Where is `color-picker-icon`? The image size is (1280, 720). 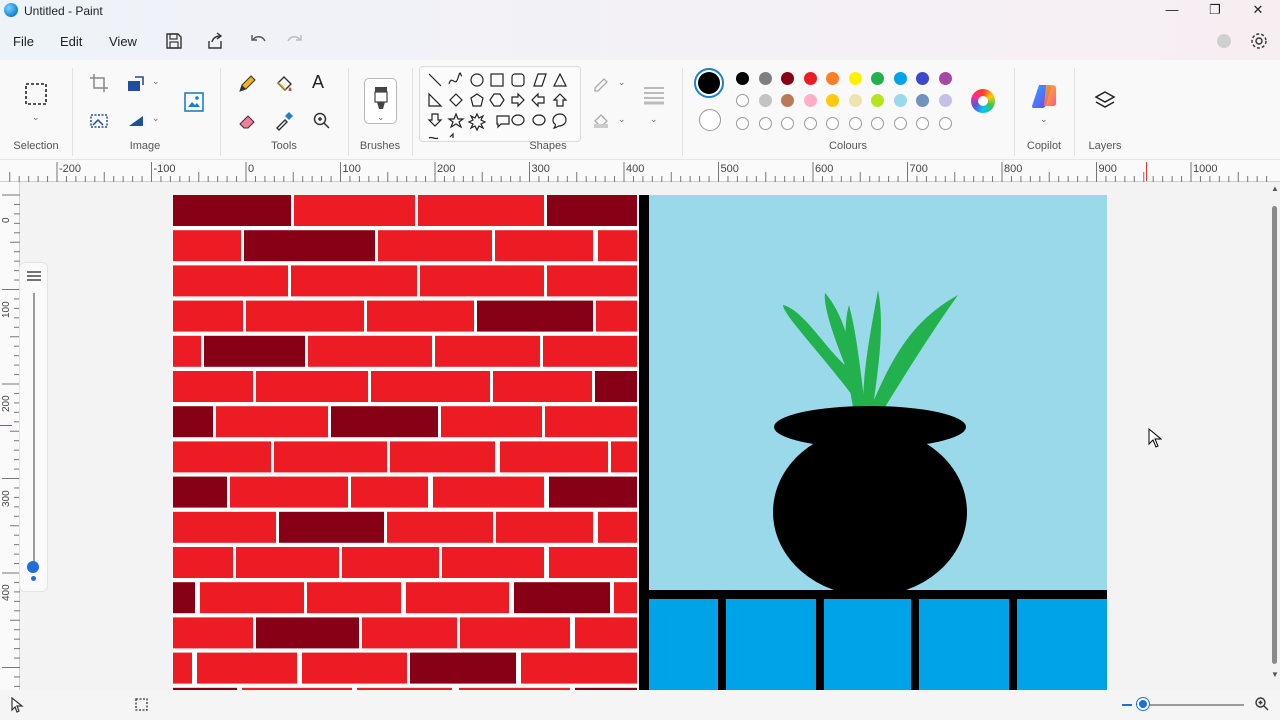
color-picker-icon is located at coordinates (284, 121).